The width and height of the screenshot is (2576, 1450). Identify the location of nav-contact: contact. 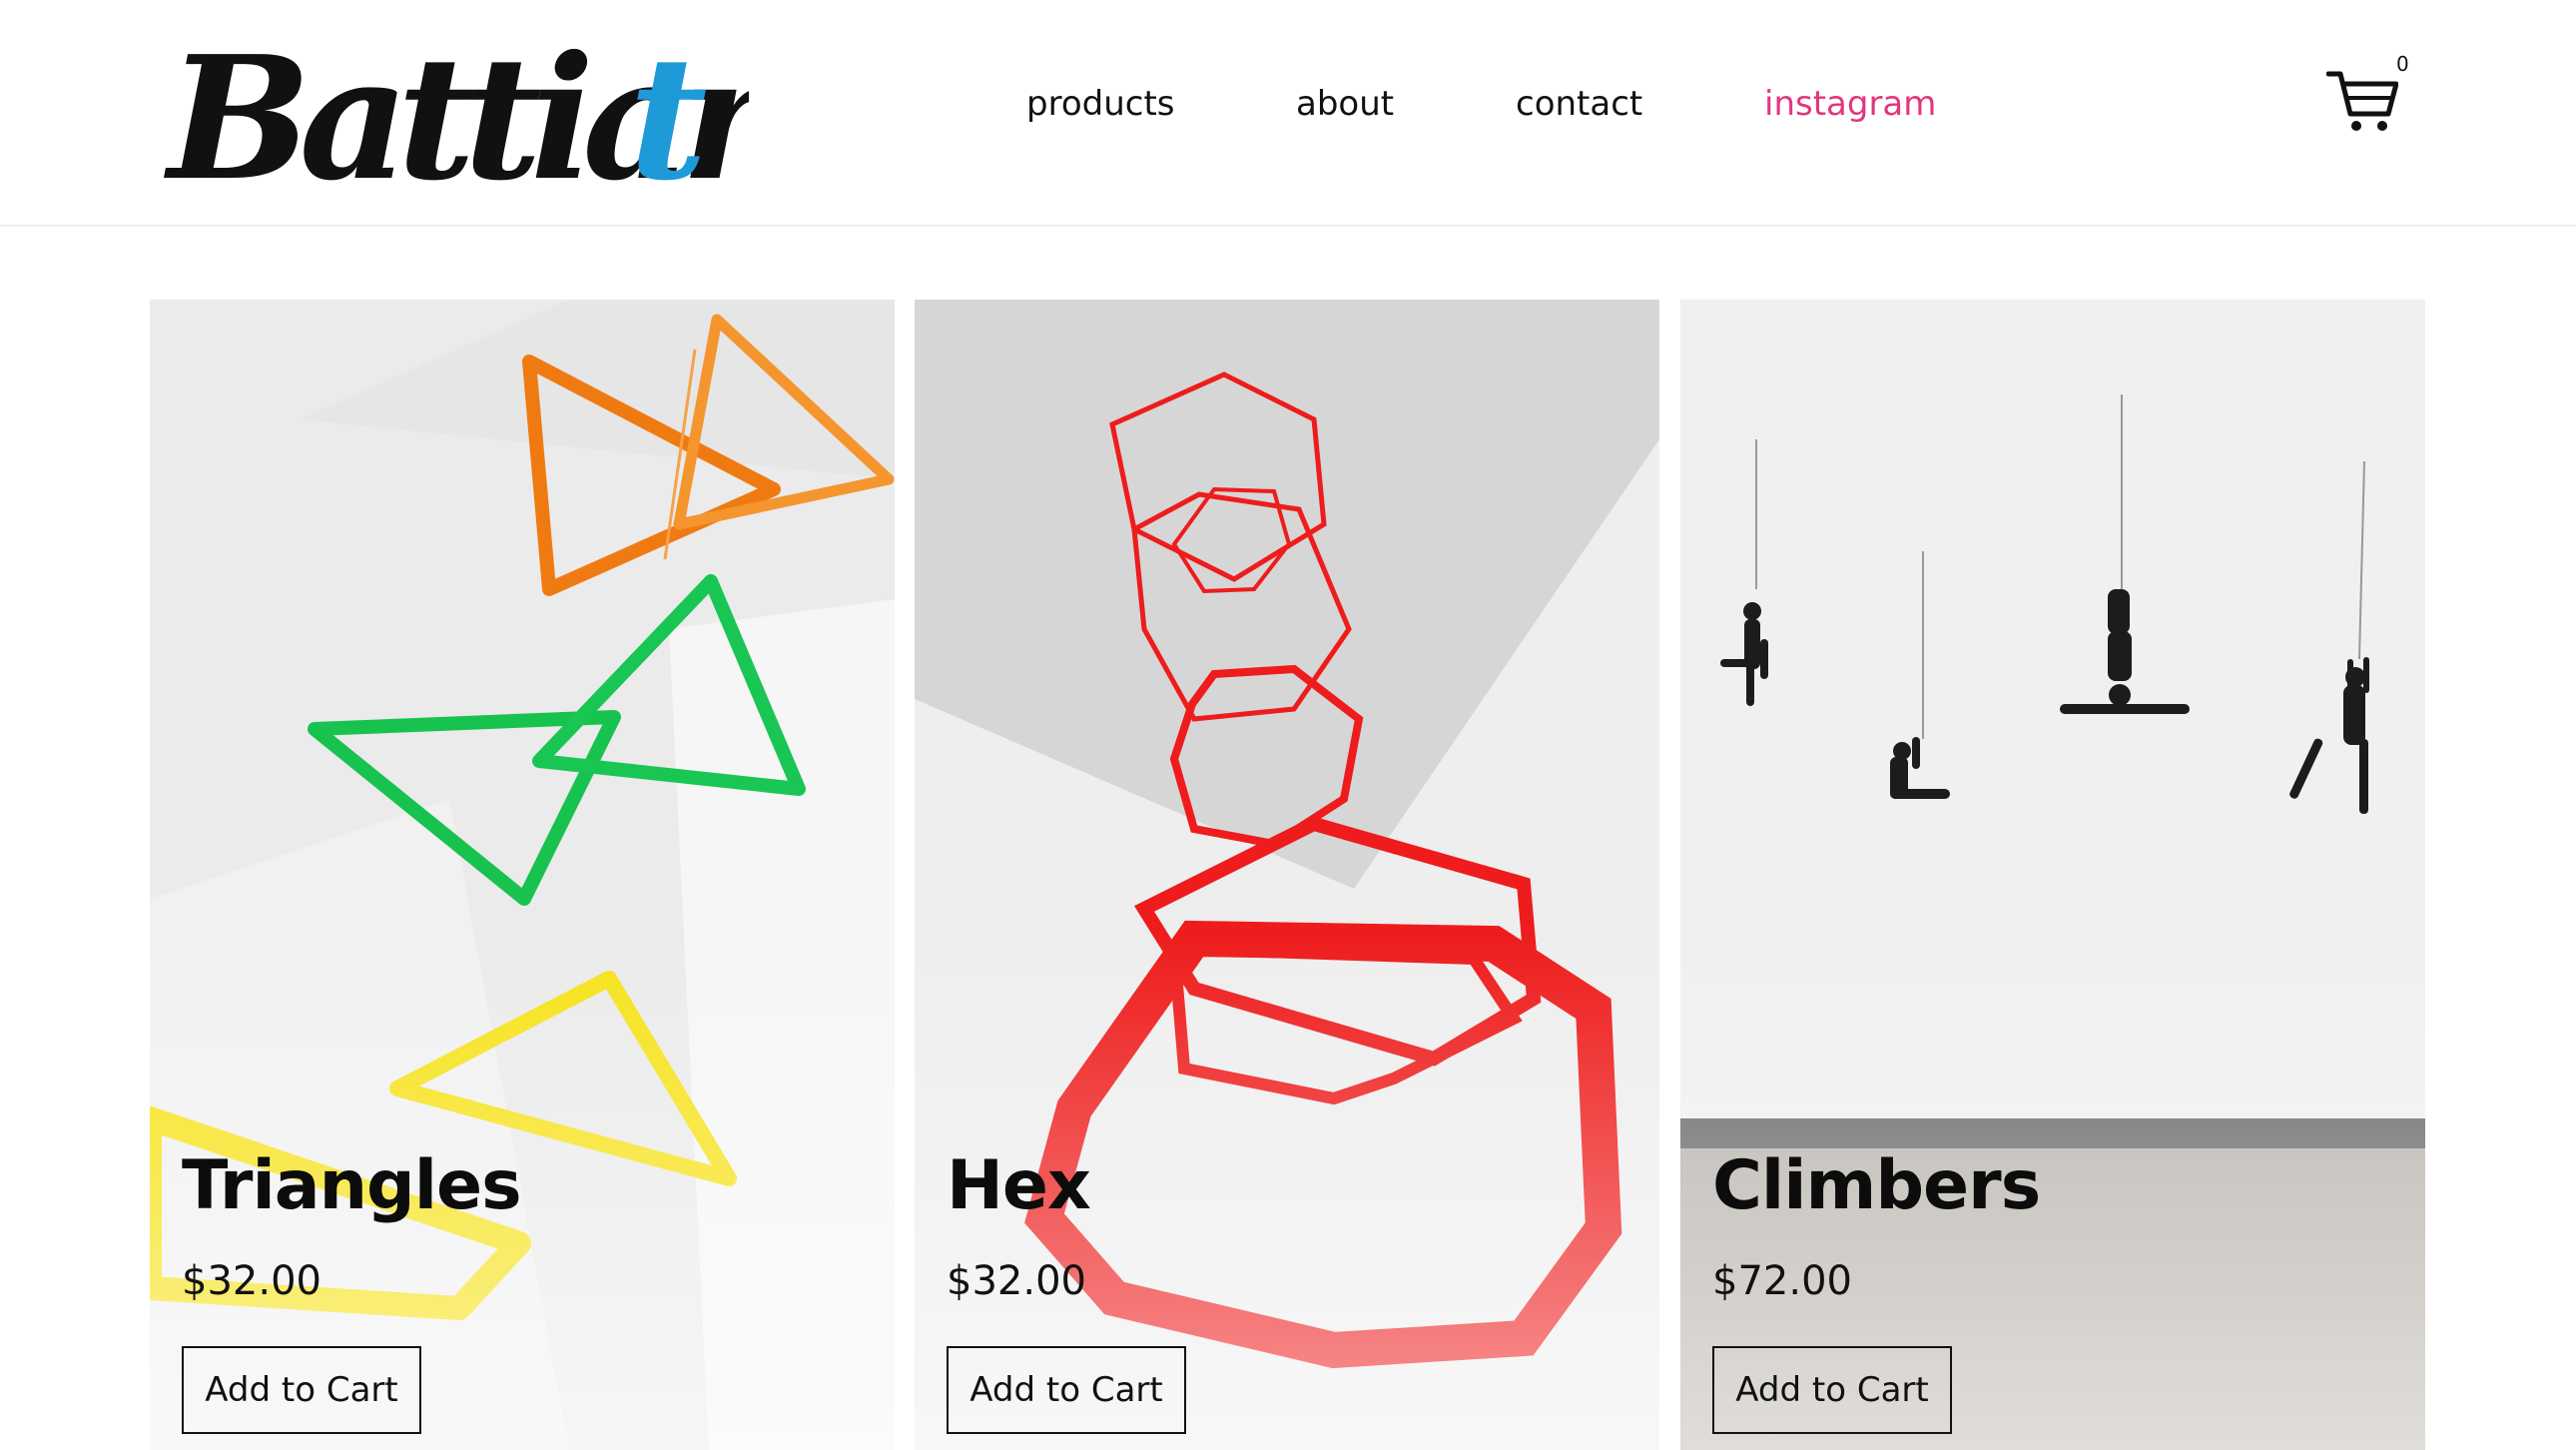
(1579, 104).